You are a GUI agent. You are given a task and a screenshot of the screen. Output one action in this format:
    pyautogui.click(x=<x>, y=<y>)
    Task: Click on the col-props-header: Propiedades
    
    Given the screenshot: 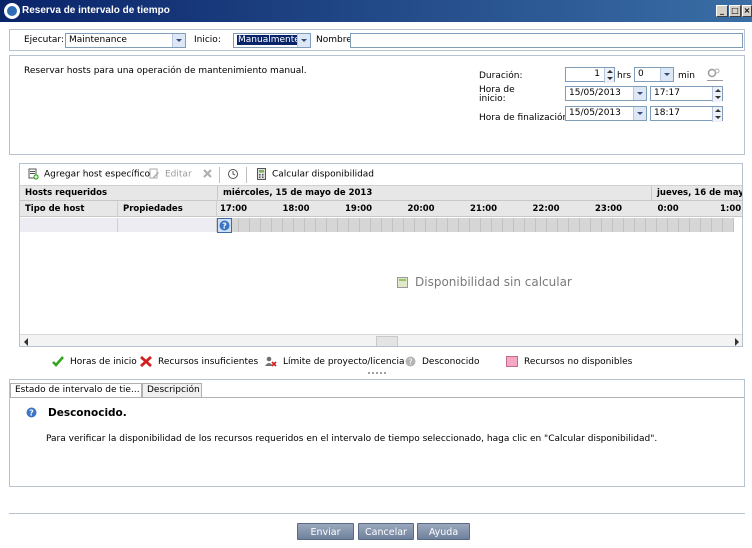 What is the action you would take?
    pyautogui.click(x=167, y=209)
    